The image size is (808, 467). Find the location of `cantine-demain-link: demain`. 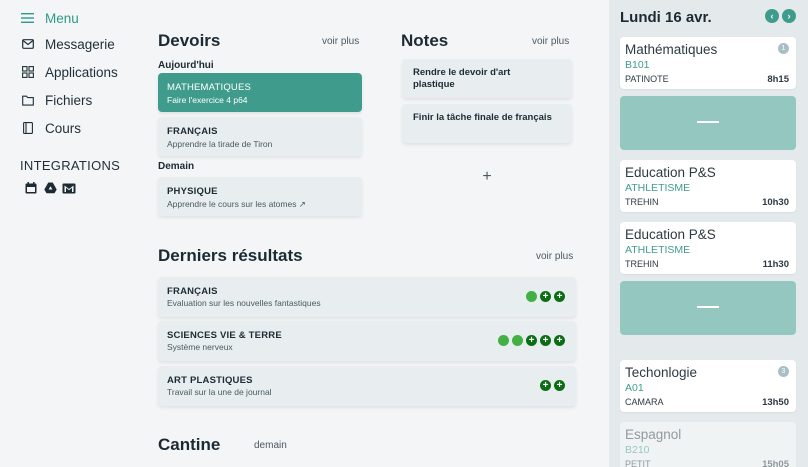

cantine-demain-link: demain is located at coordinates (270, 445).